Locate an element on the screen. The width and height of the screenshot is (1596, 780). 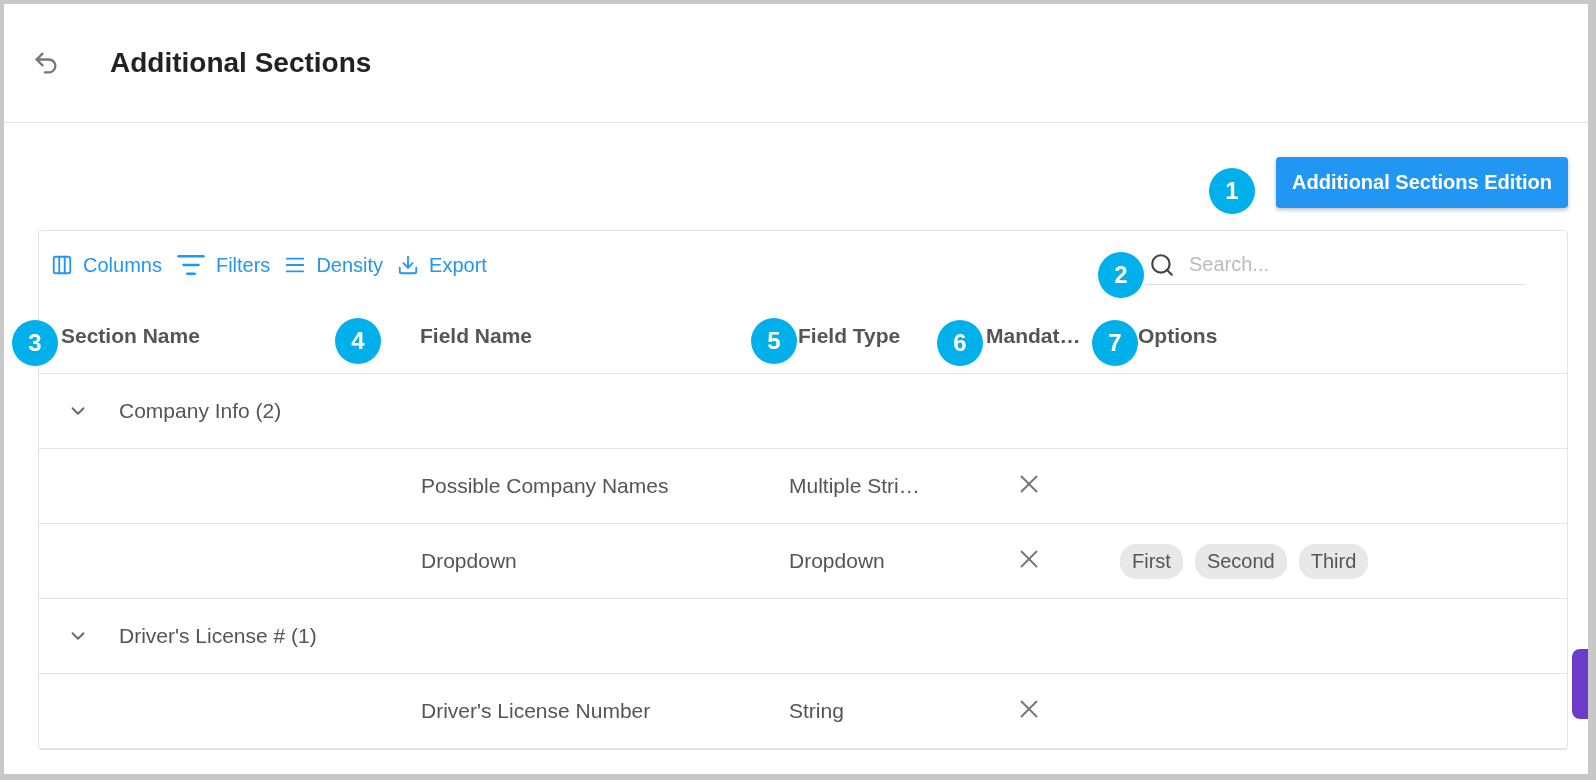
section-name-header: Section Name is located at coordinates (130, 336).